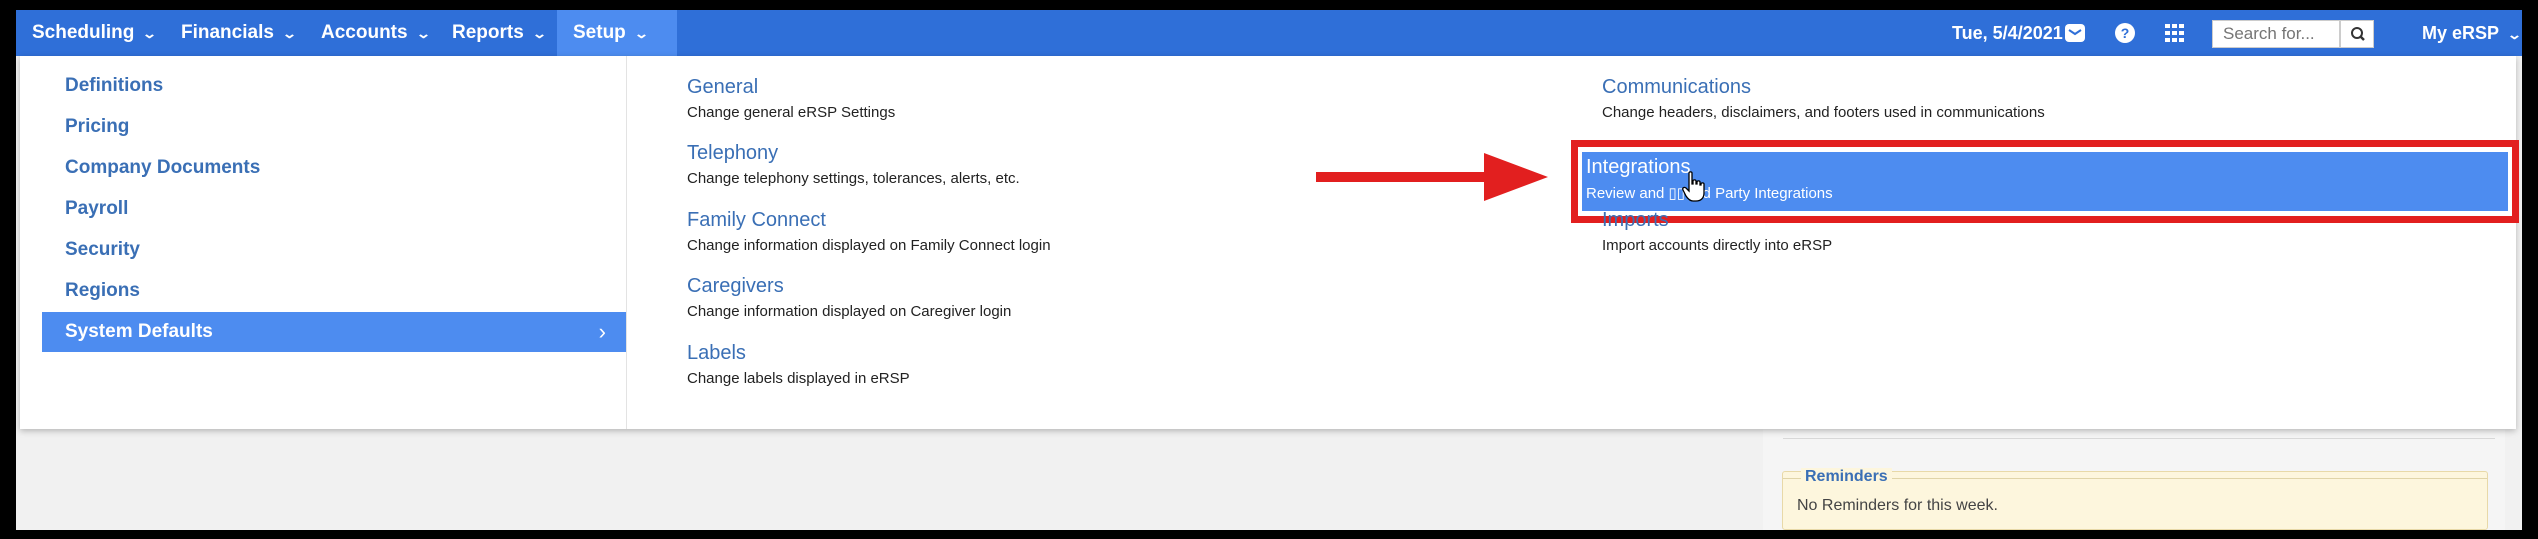 This screenshot has height=539, width=2538. Describe the element at coordinates (1717, 245) in the screenshot. I see `option-description: Import accounts directly into eRSP` at that location.